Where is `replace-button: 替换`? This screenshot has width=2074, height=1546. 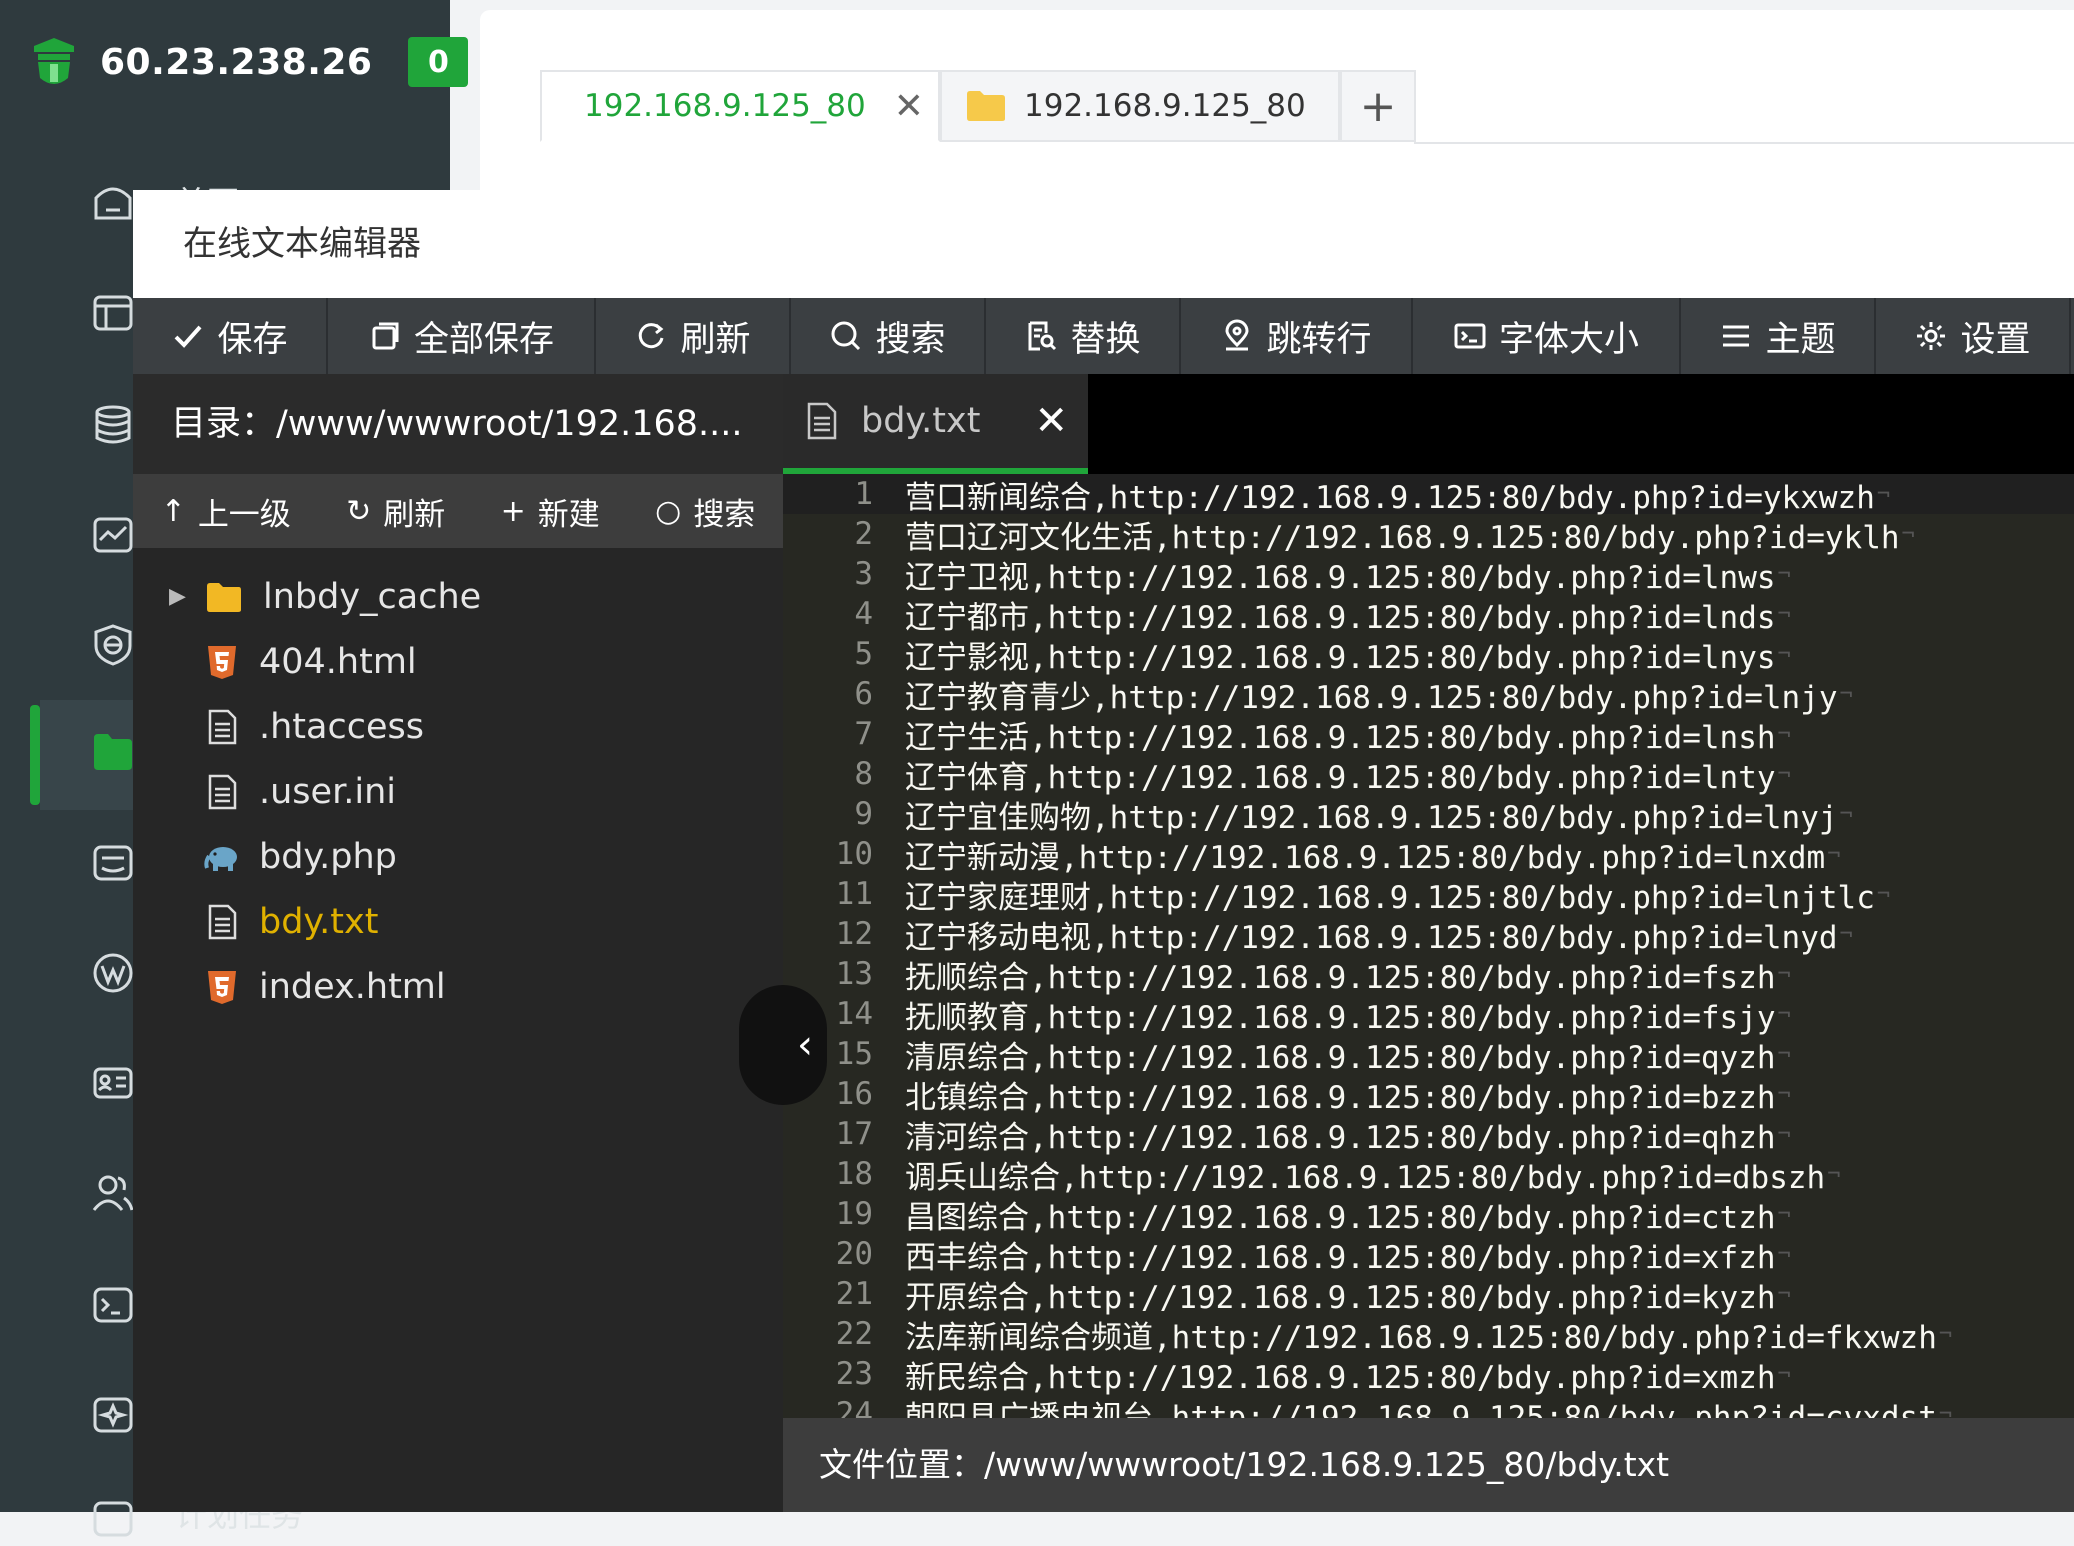
replace-button: 替换 is located at coordinates (1083, 336).